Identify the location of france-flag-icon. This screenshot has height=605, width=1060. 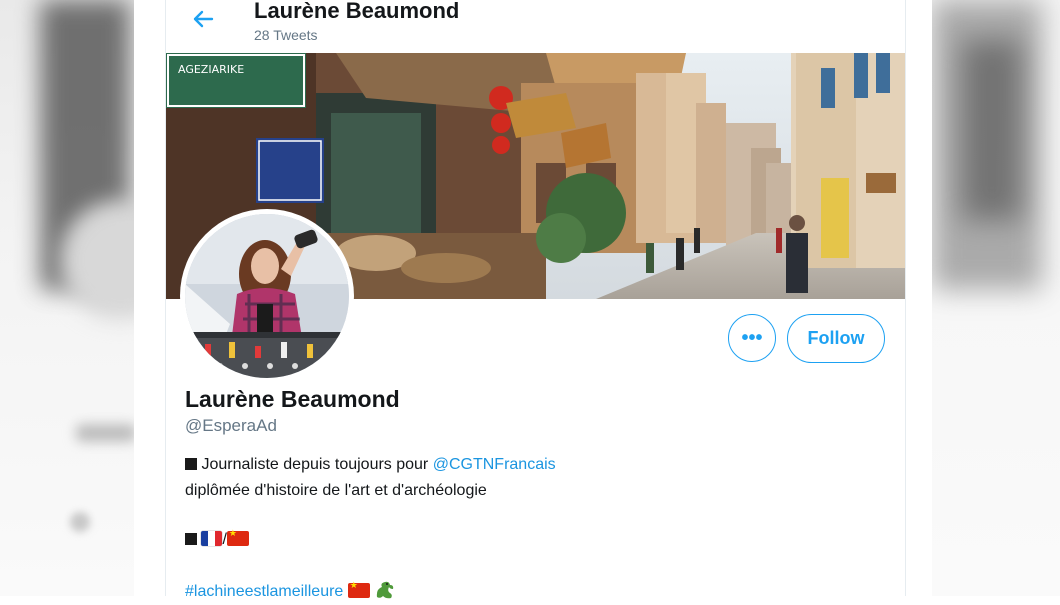
(212, 538).